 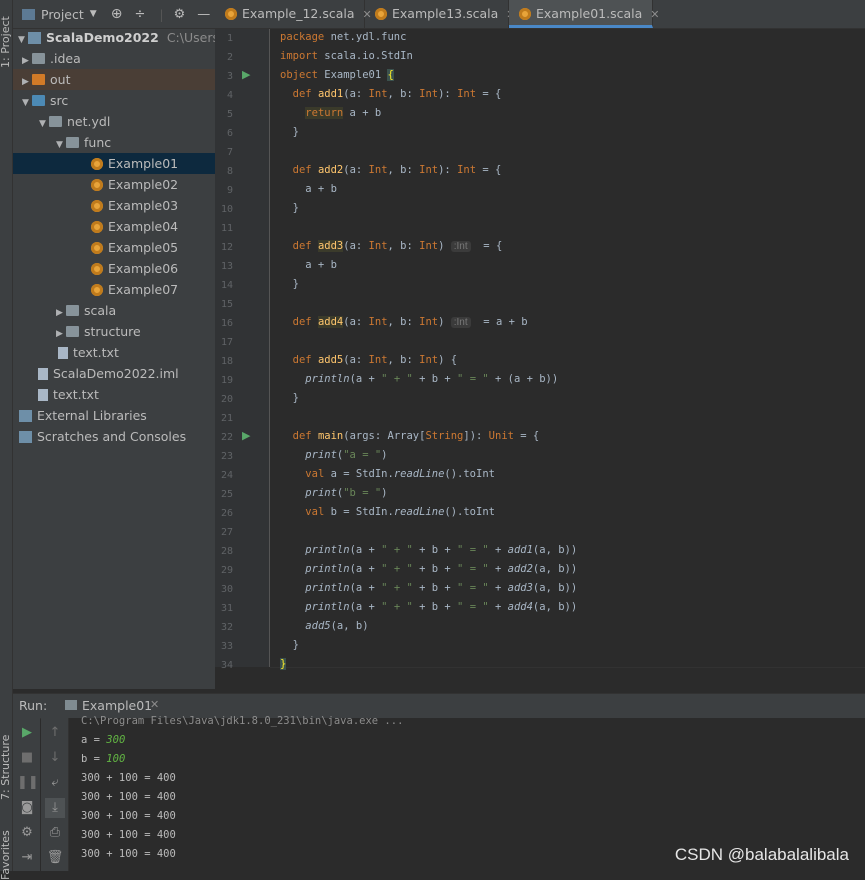 What do you see at coordinates (114, 247) in the screenshot?
I see `tree-item-example05: Example05` at bounding box center [114, 247].